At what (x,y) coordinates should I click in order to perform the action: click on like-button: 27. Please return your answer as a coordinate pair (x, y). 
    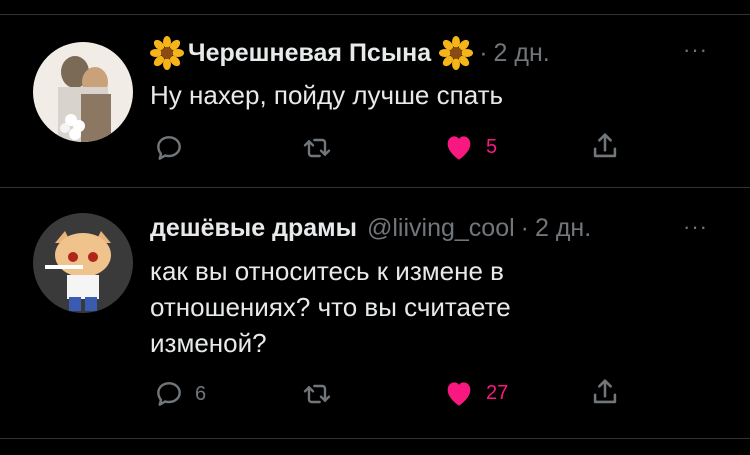
    Looking at the image, I should click on (475, 393).